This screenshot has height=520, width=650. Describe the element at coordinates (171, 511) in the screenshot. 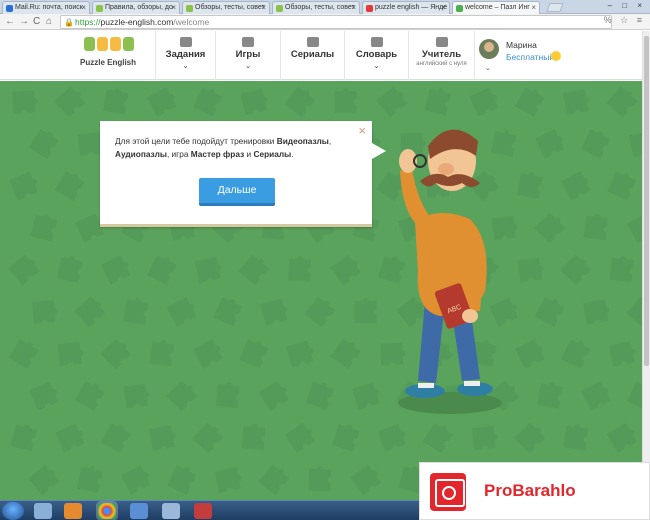

I see `paint-icon` at that location.